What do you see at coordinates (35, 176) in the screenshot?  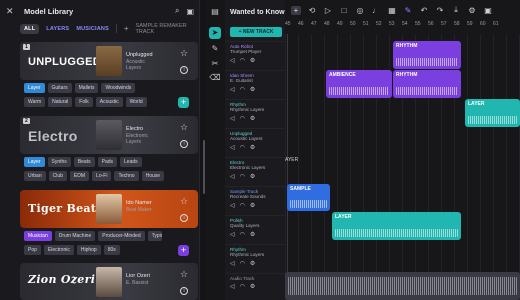 I see `tag: Urban` at bounding box center [35, 176].